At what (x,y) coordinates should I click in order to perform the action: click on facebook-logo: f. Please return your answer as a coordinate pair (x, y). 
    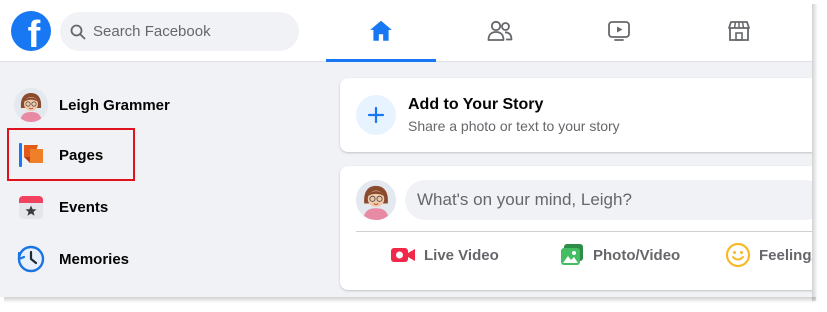
    Looking at the image, I should click on (31, 31).